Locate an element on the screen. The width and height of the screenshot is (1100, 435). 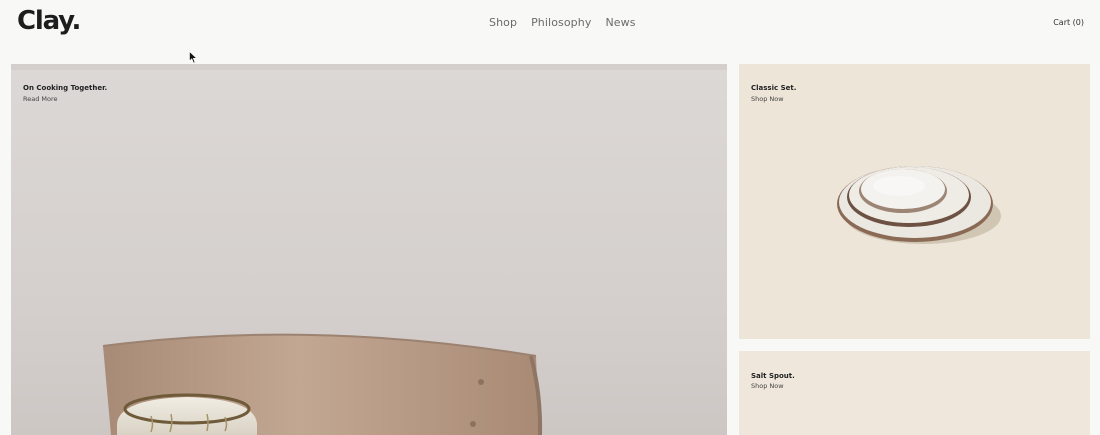
read-more-link: Read More is located at coordinates (40, 99).